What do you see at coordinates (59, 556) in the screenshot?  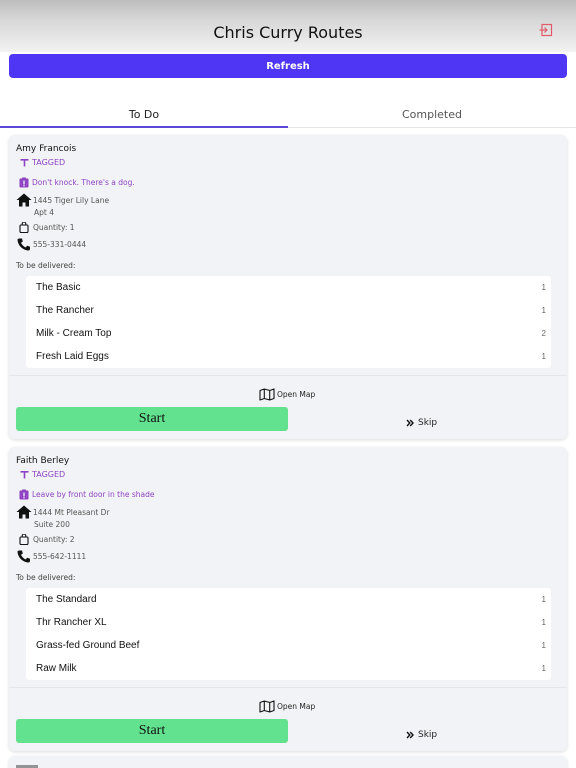 I see `phone-number: 555-642-1111` at bounding box center [59, 556].